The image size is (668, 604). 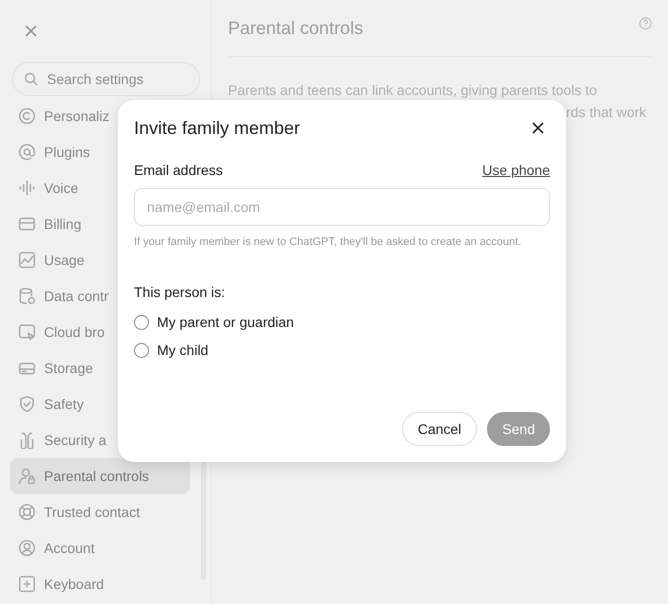 What do you see at coordinates (106, 79) in the screenshot?
I see `search-field: Search settings` at bounding box center [106, 79].